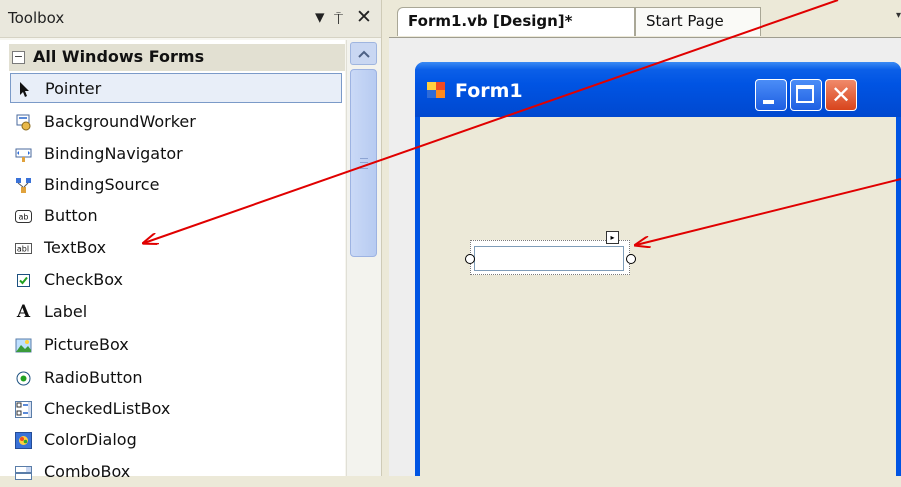 The height and width of the screenshot is (487, 901). Describe the element at coordinates (364, 17) in the screenshot. I see `close-toolbox-icon: ✕` at that location.